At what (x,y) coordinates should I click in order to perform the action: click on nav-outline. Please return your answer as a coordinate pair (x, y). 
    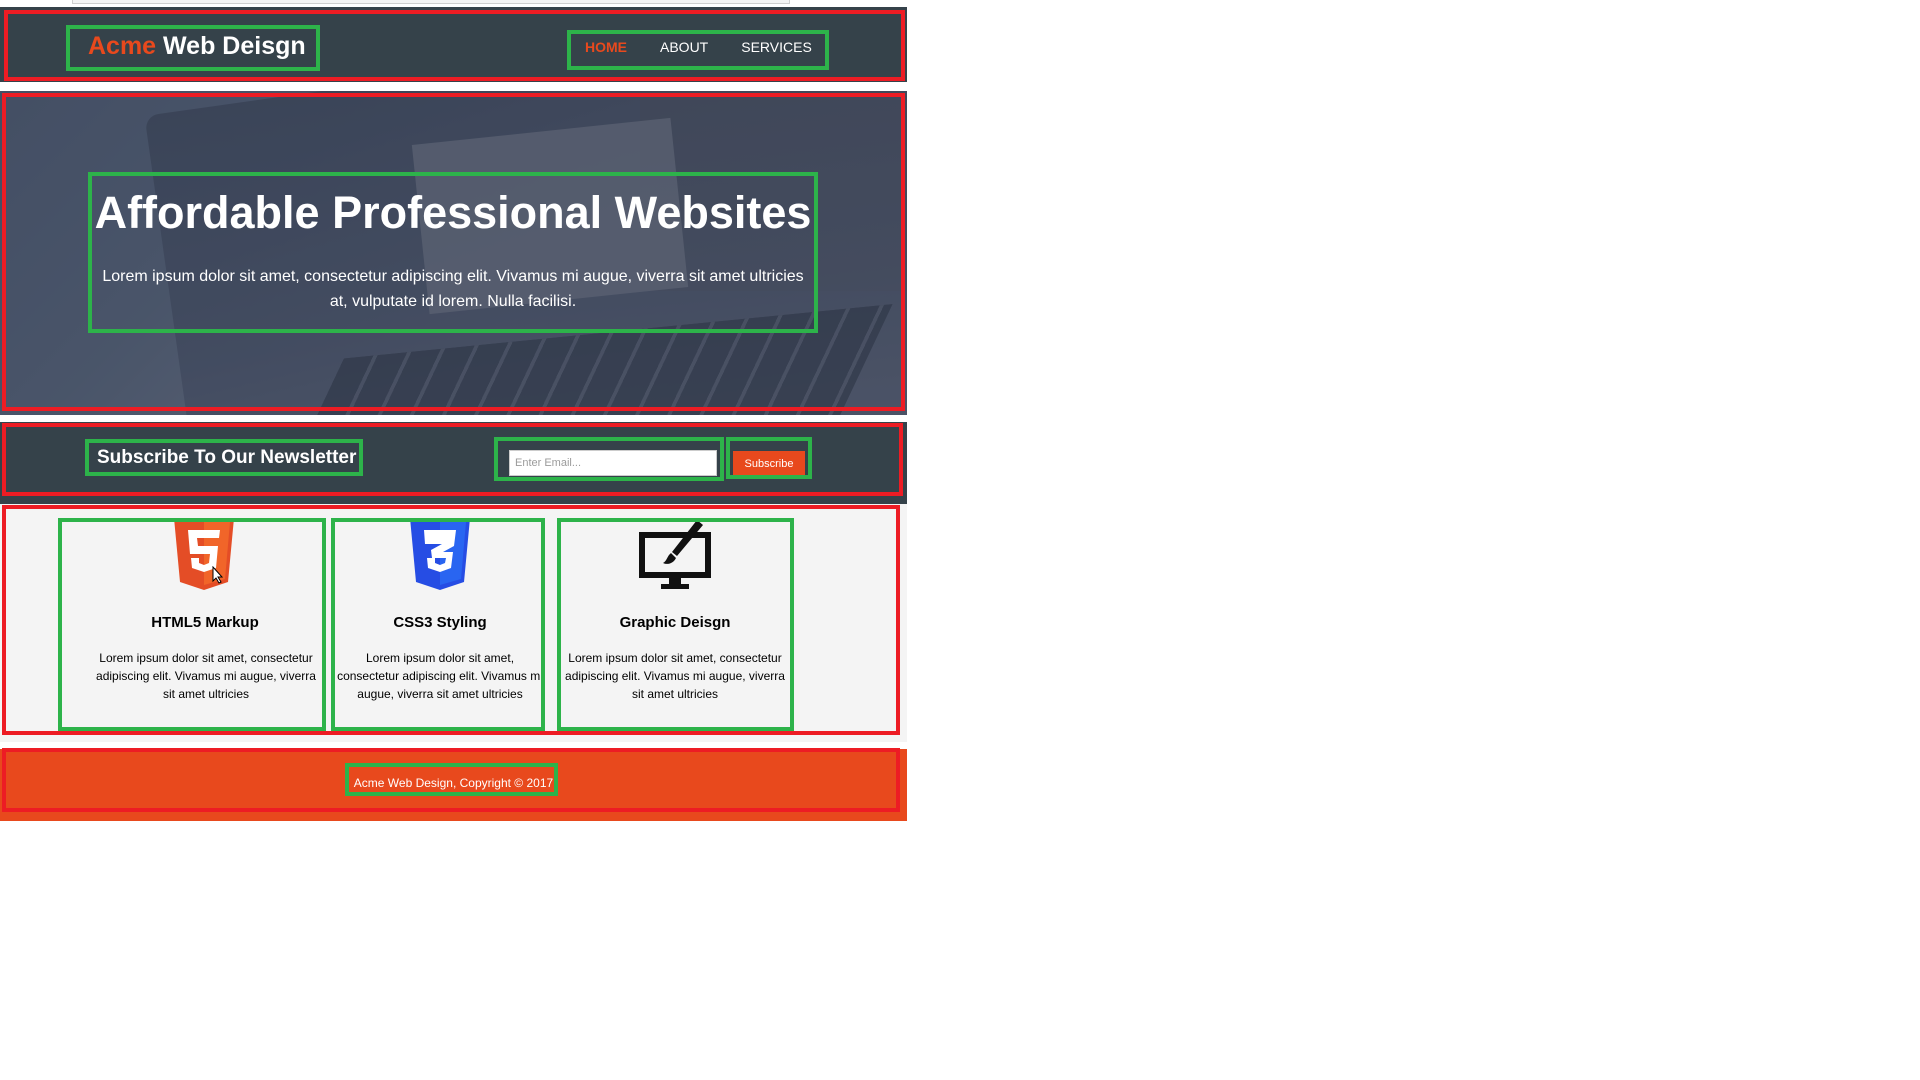
    Looking at the image, I should click on (698, 50).